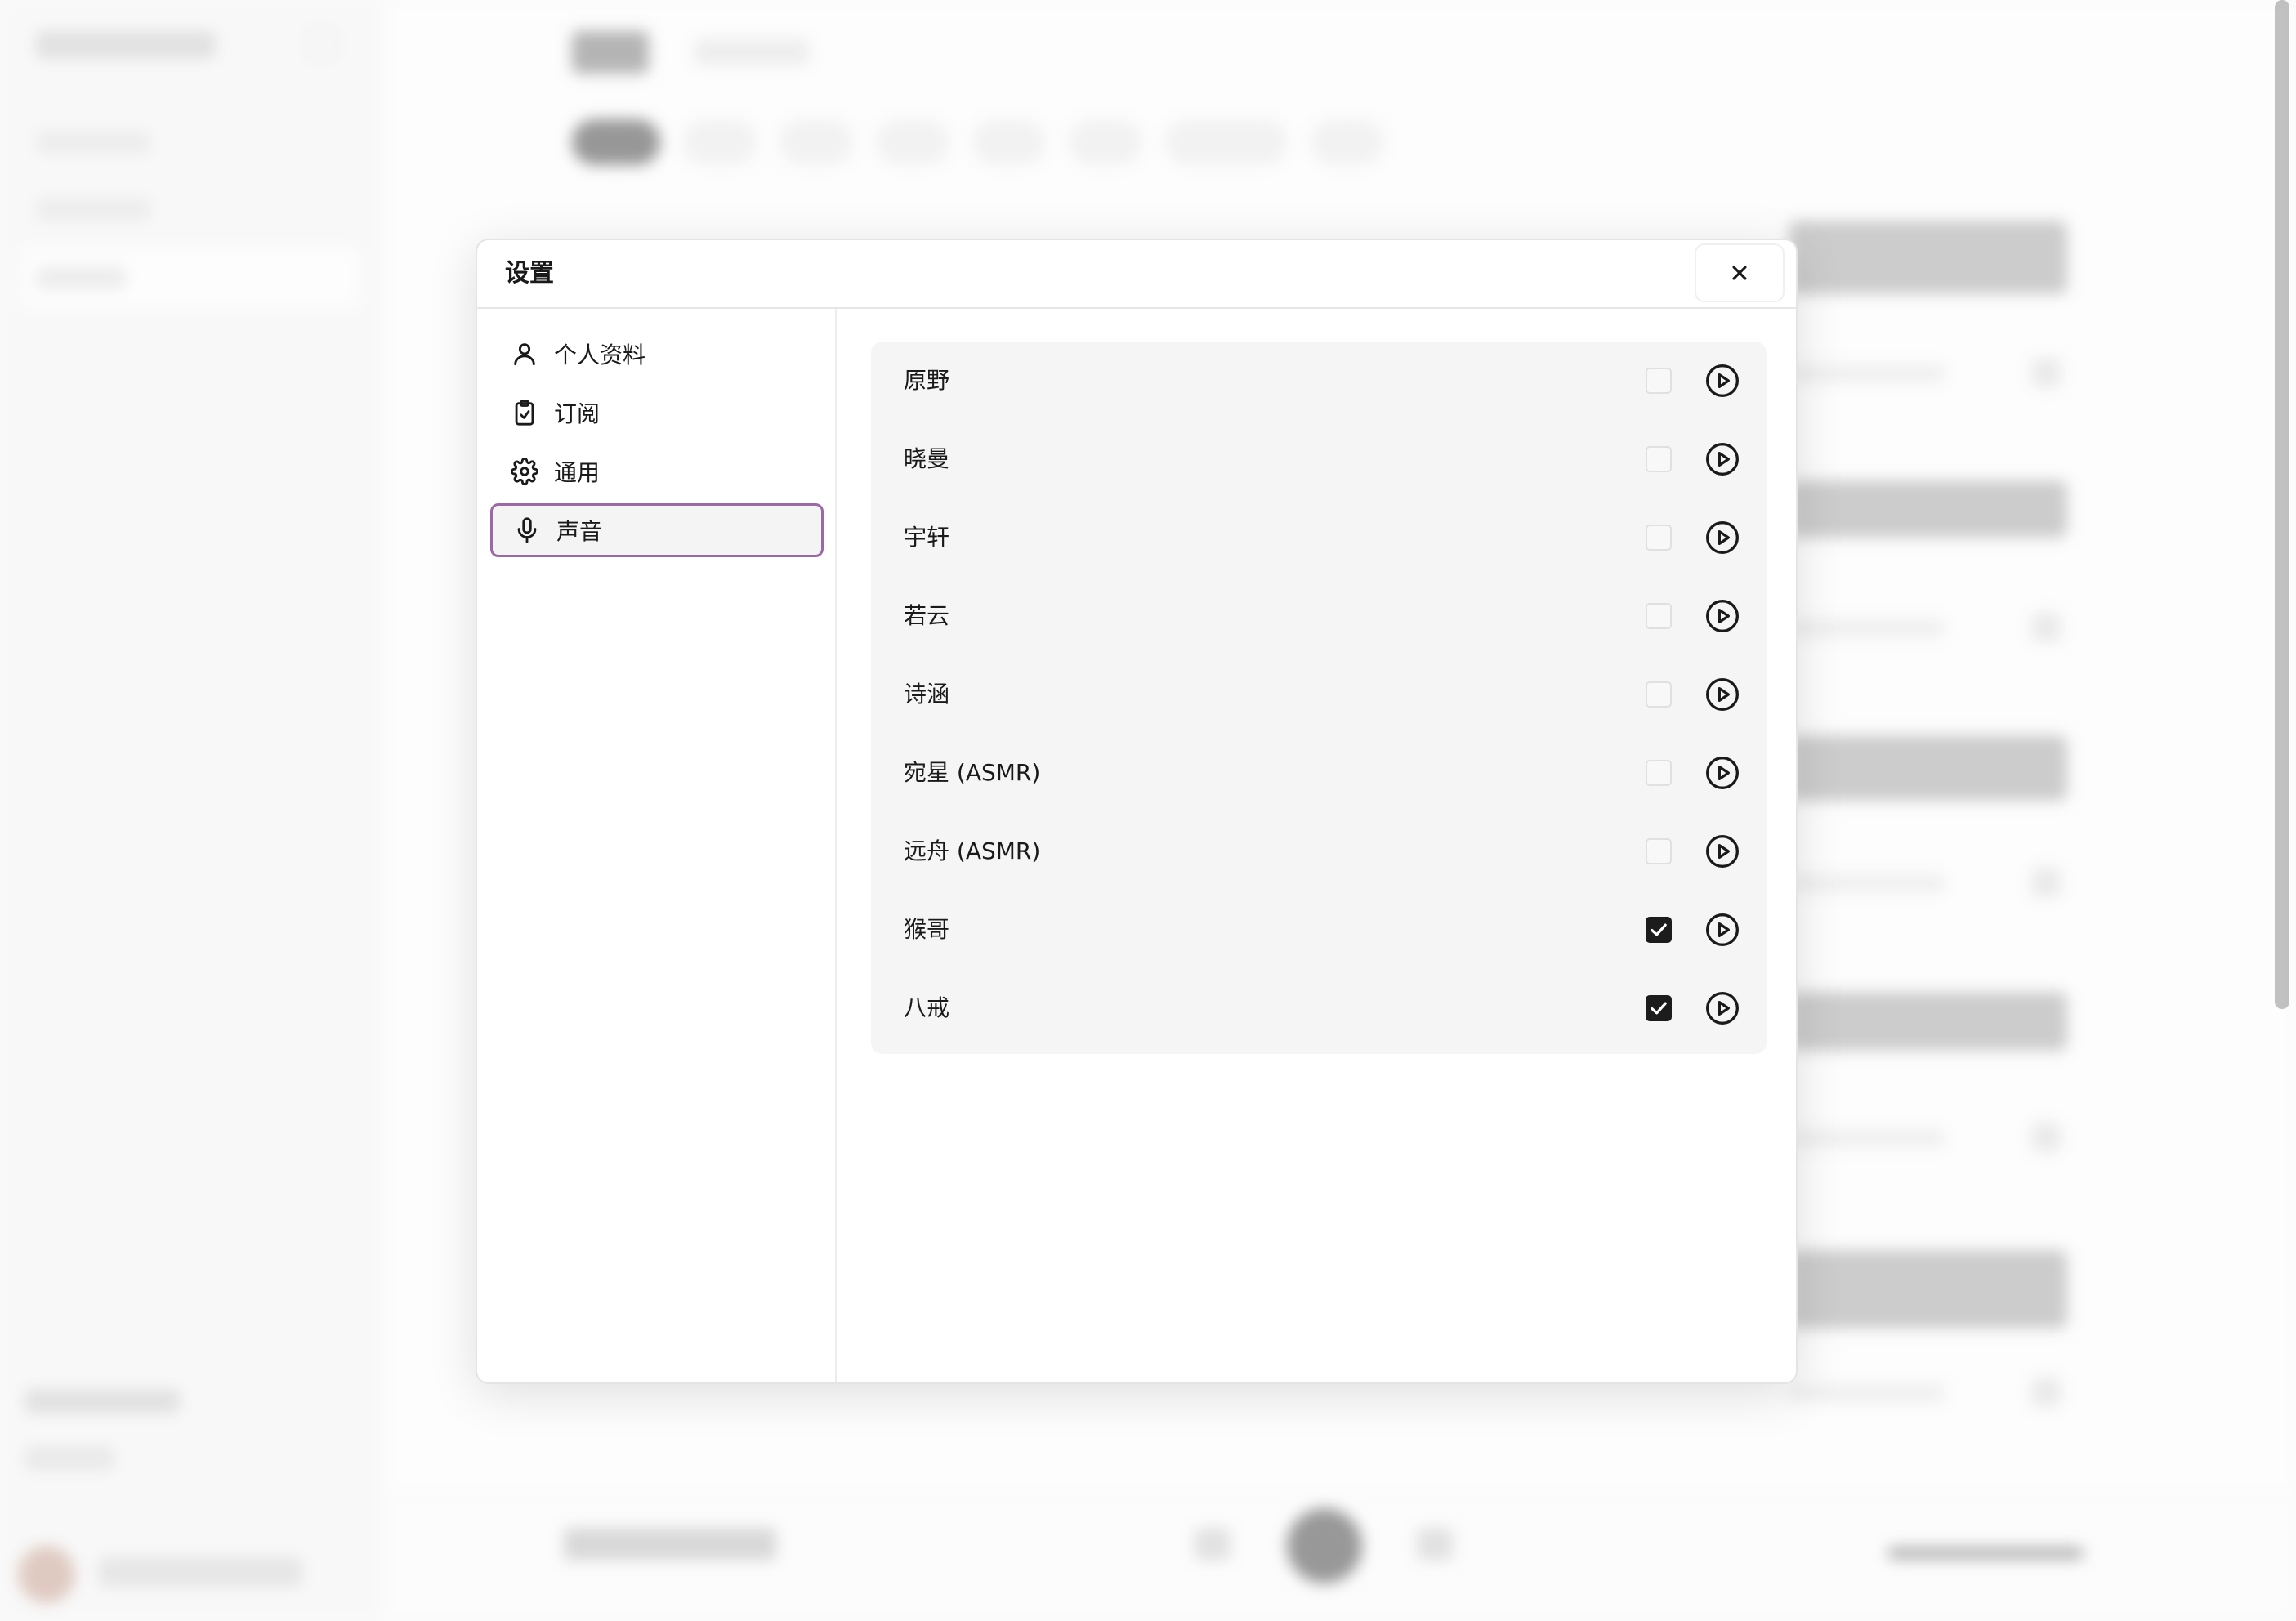 This screenshot has height=1621, width=2296. What do you see at coordinates (927, 380) in the screenshot?
I see `voice-name: 原野` at bounding box center [927, 380].